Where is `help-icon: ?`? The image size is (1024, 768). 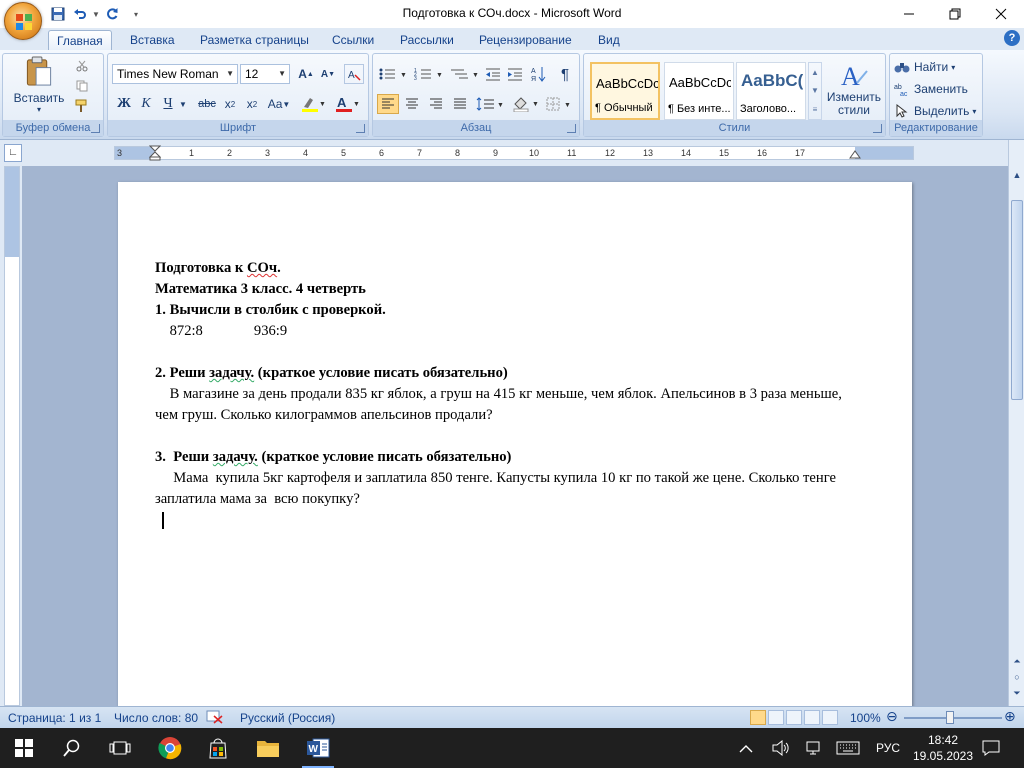
help-icon: ? is located at coordinates (1012, 38).